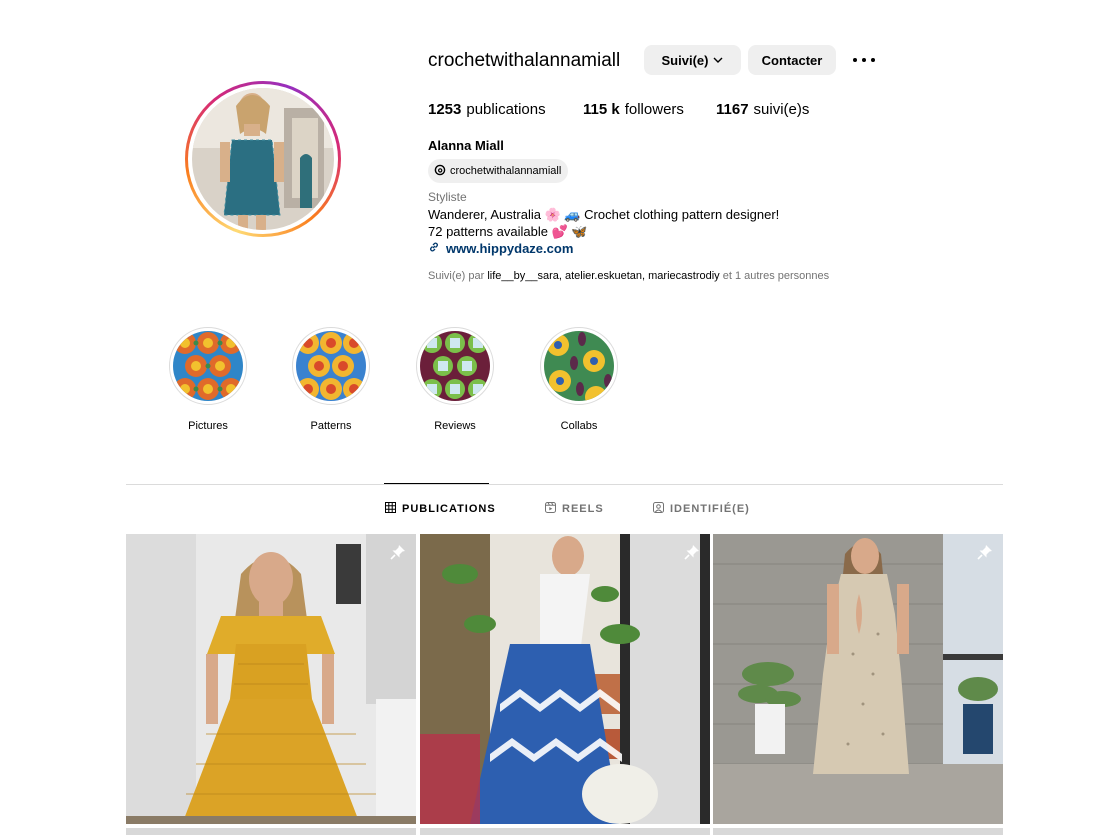 This screenshot has width=1120, height=835. Describe the element at coordinates (510, 248) in the screenshot. I see `website-url: www.hippydaze.com` at that location.